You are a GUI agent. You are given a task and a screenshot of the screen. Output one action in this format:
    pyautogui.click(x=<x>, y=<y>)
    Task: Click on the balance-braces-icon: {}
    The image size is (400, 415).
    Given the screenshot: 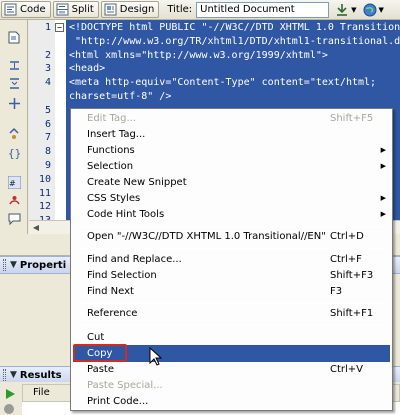 What is the action you would take?
    pyautogui.click(x=14, y=152)
    